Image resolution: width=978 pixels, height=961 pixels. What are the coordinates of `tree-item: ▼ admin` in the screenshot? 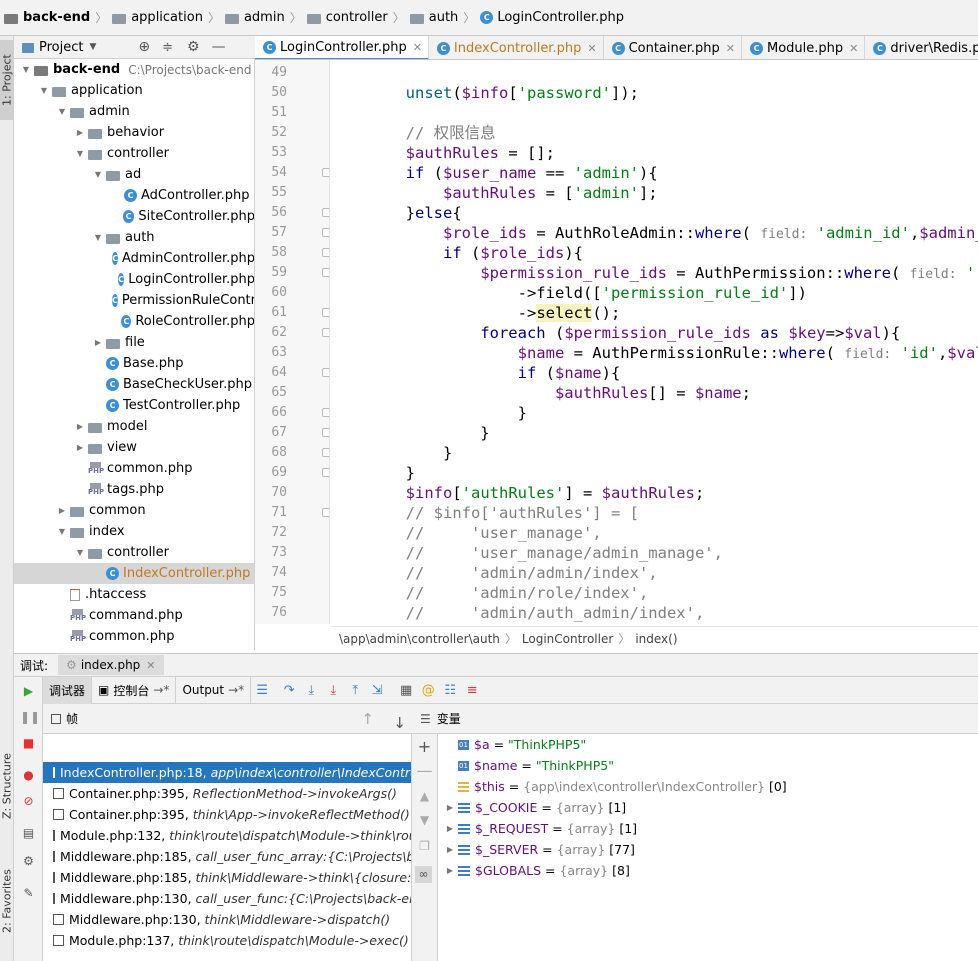 It's located at (134, 111).